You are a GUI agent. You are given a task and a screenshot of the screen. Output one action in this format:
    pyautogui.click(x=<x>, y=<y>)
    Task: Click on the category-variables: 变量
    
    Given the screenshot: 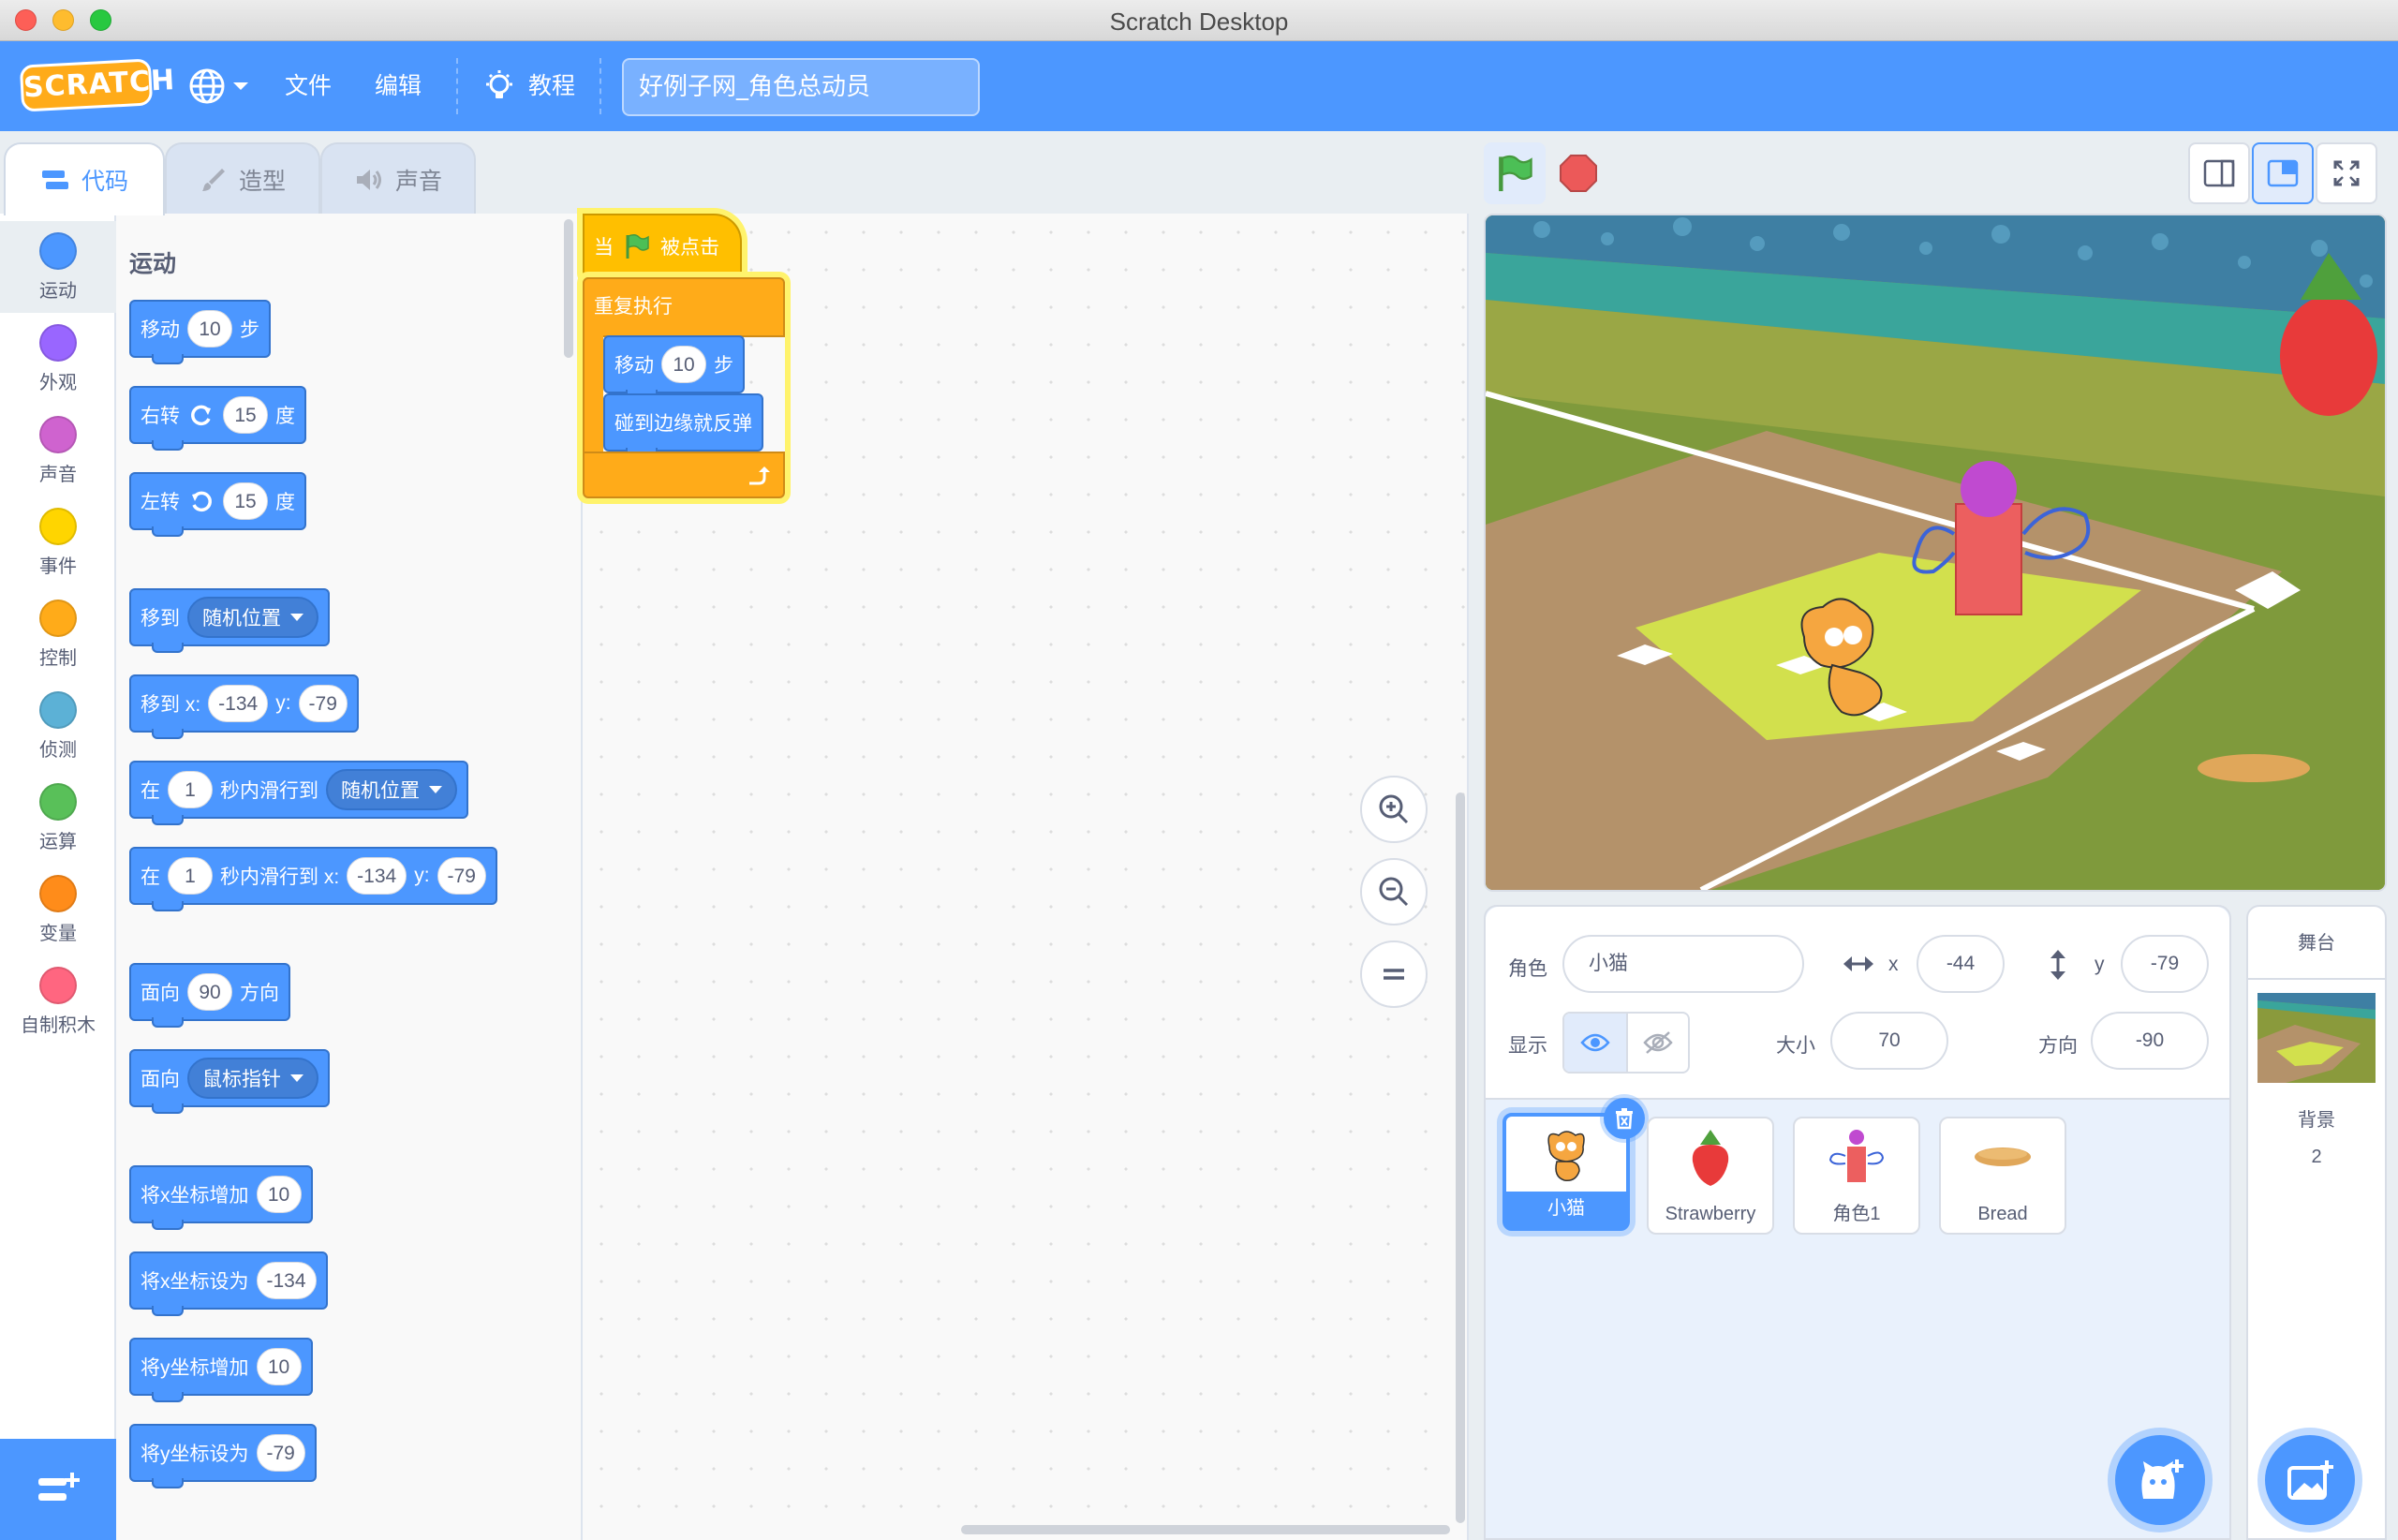 What is the action you would take?
    pyautogui.click(x=58, y=909)
    